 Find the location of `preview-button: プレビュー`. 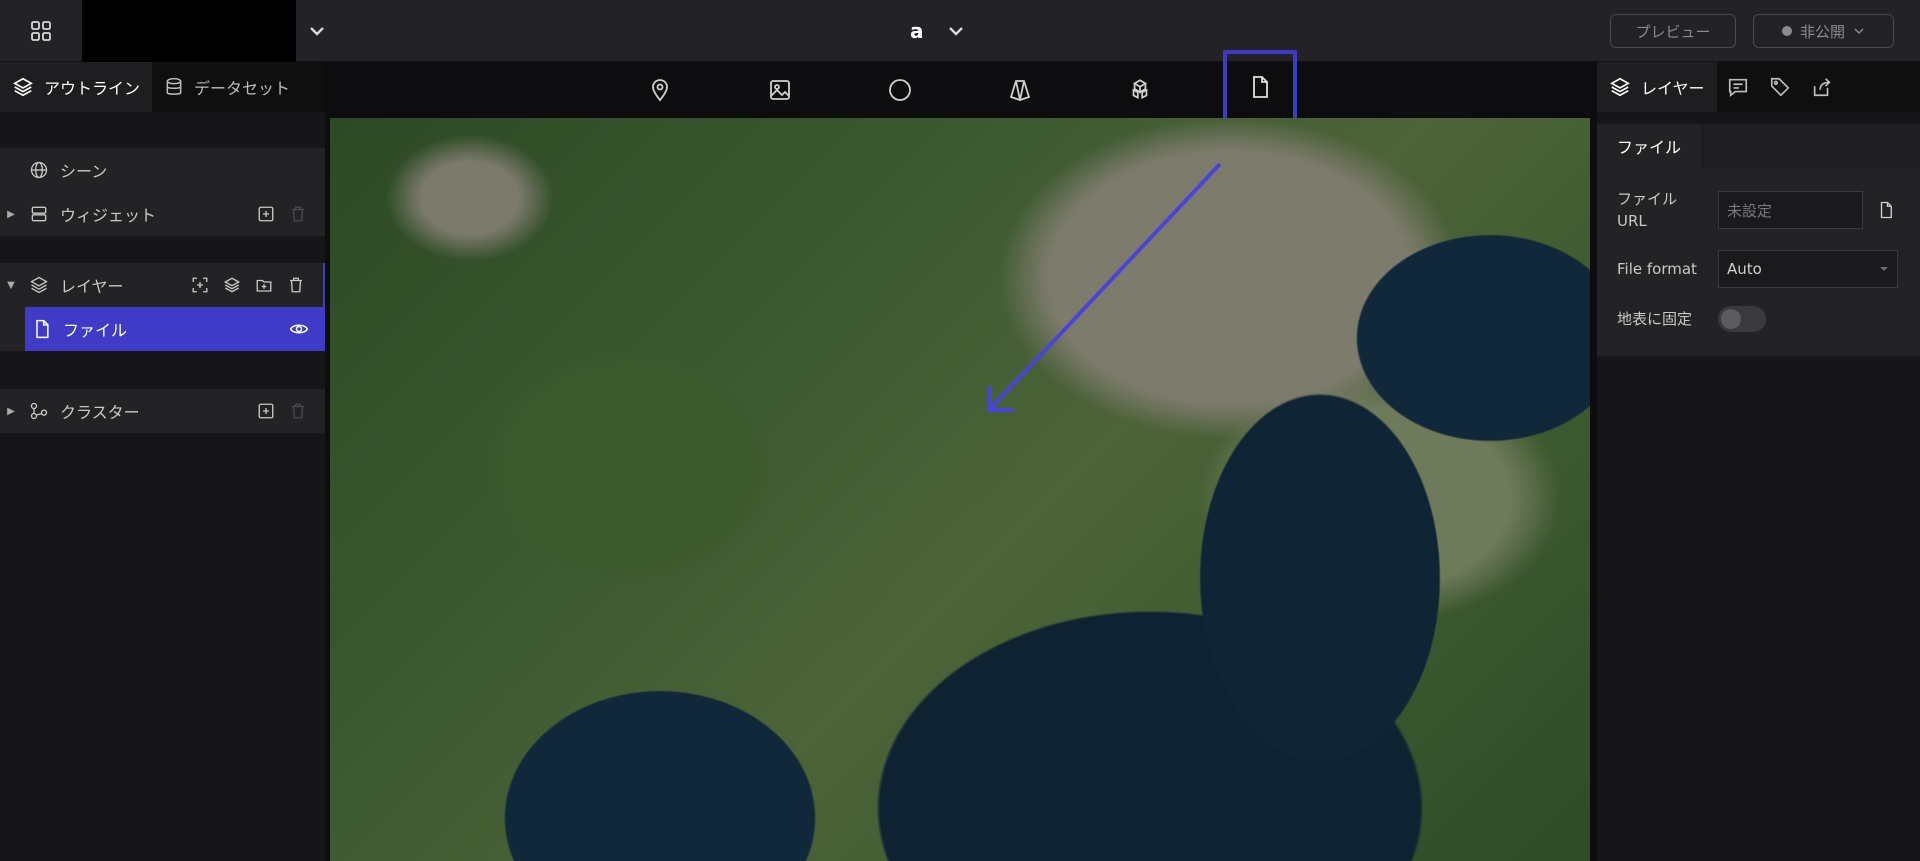

preview-button: プレビュー is located at coordinates (1673, 31).